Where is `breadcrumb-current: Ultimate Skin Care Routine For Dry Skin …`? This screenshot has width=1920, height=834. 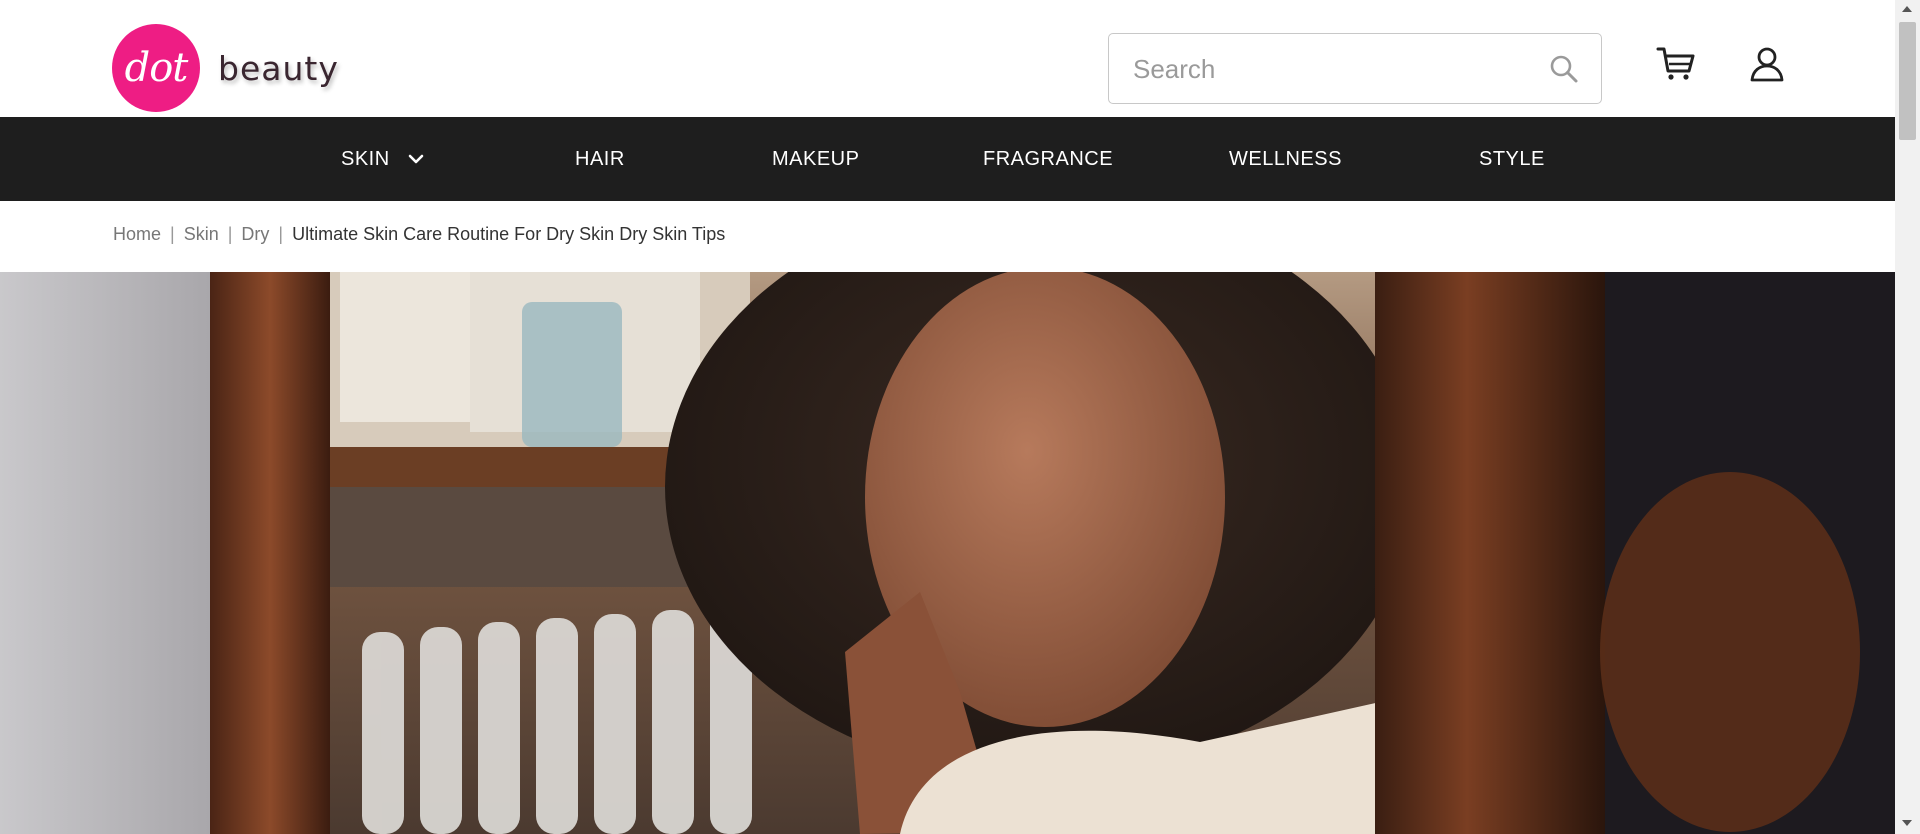
breadcrumb-current: Ultimate Skin Care Routine For Dry Skin … is located at coordinates (509, 233).